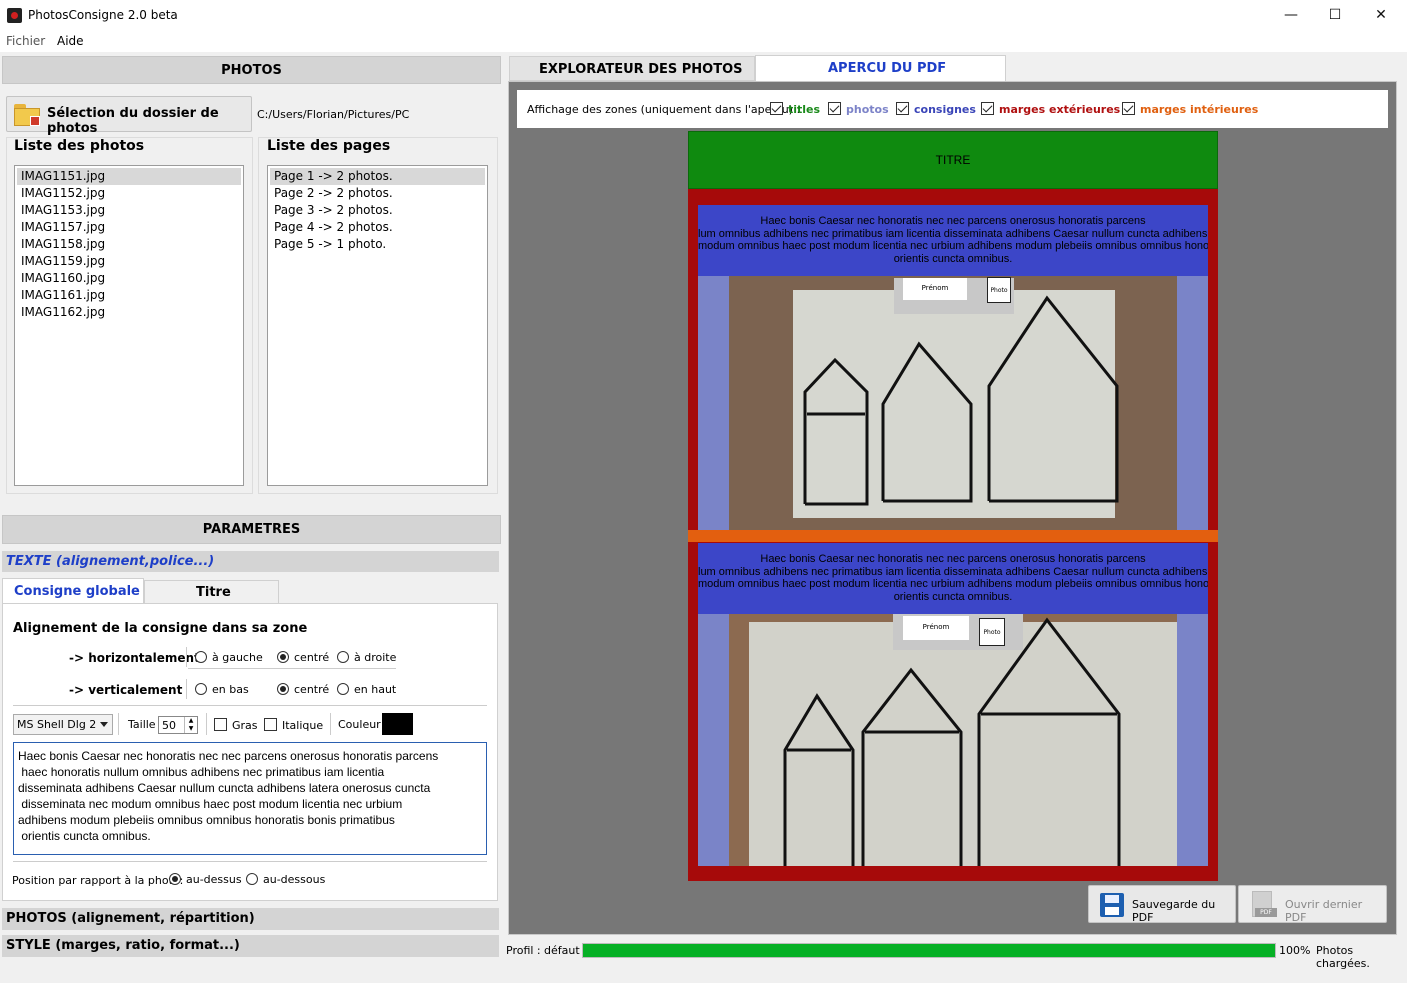 The image size is (1407, 983). I want to click on list-item: IMAG1151.jpg, so click(129, 176).